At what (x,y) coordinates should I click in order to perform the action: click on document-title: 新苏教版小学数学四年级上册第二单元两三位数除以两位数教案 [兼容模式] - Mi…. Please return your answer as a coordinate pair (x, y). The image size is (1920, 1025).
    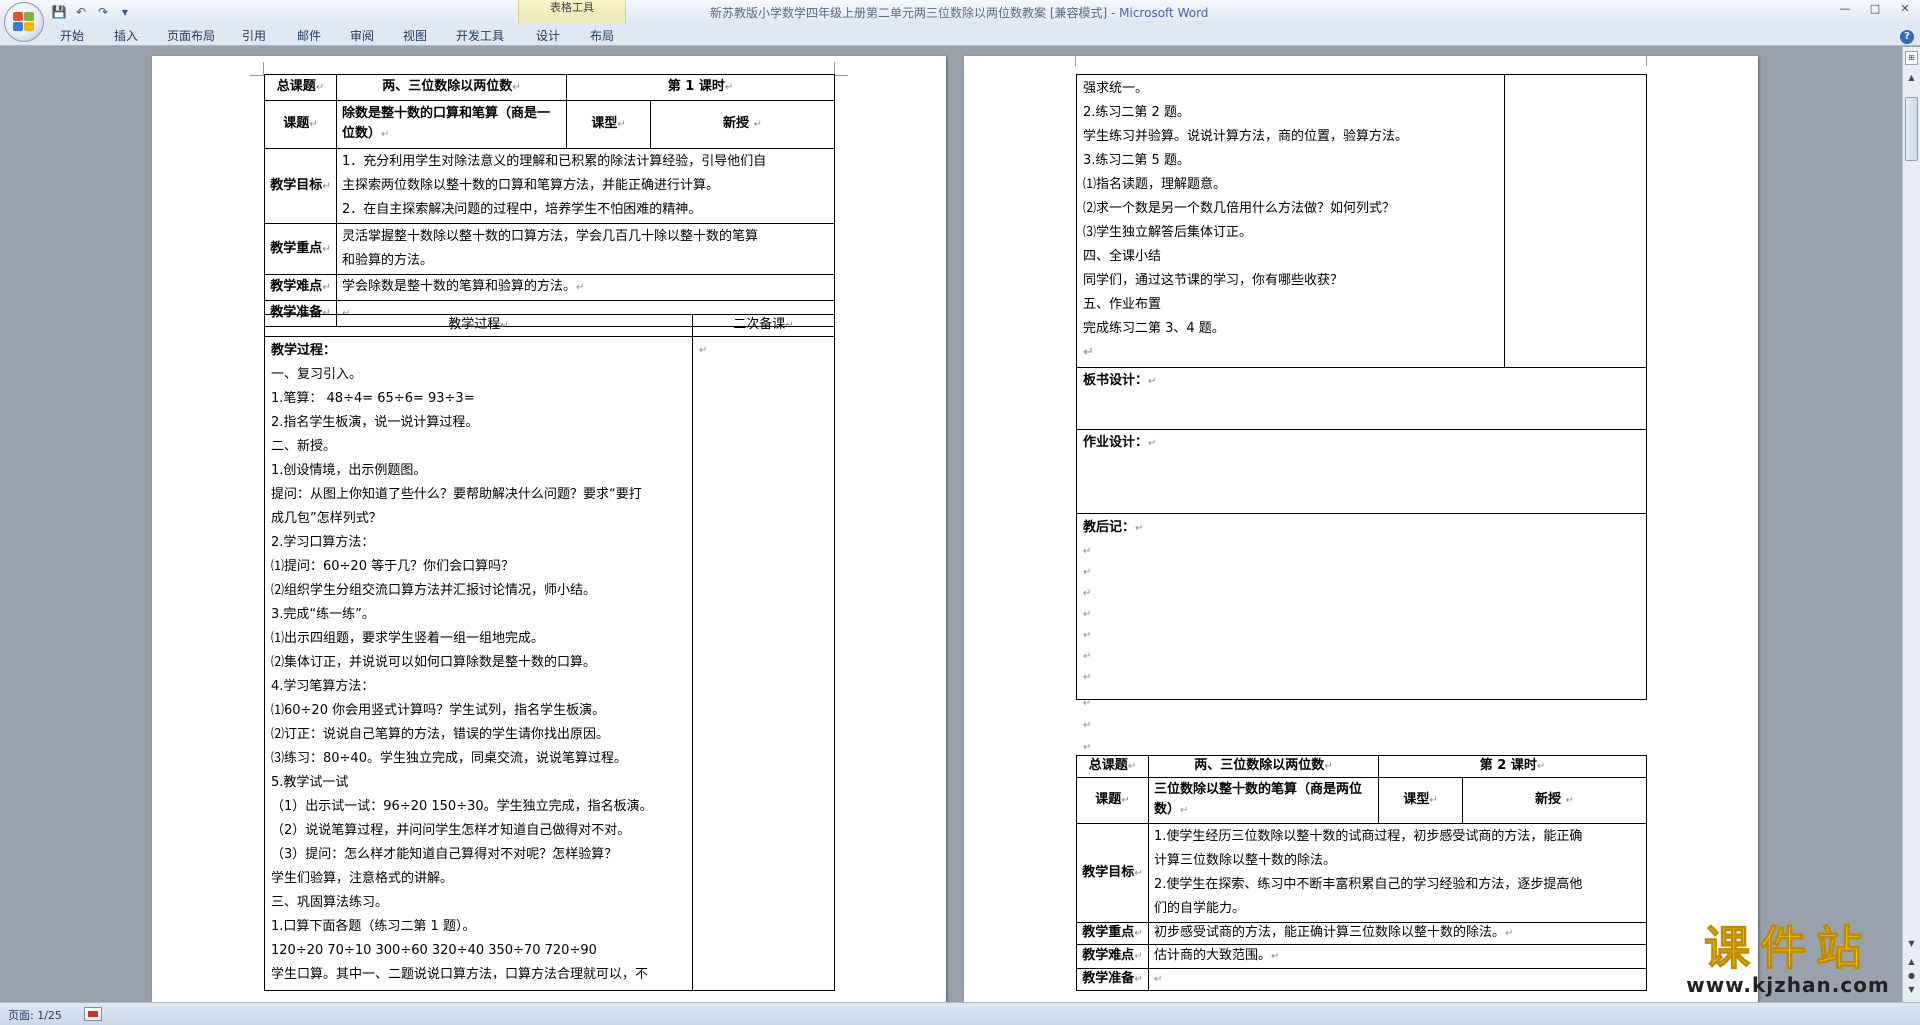
    Looking at the image, I should click on (959, 12).